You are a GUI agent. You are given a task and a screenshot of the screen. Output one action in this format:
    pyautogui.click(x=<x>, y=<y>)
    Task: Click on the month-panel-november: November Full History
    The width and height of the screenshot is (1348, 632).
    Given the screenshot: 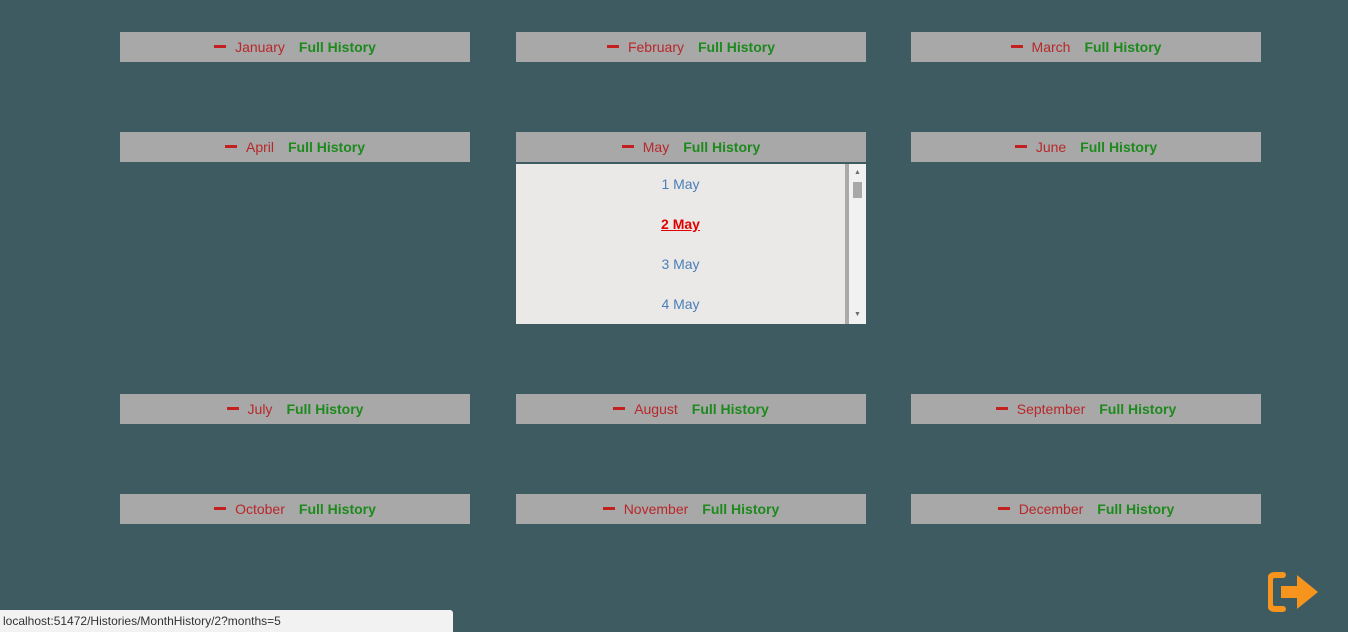 What is the action you would take?
    pyautogui.click(x=691, y=509)
    